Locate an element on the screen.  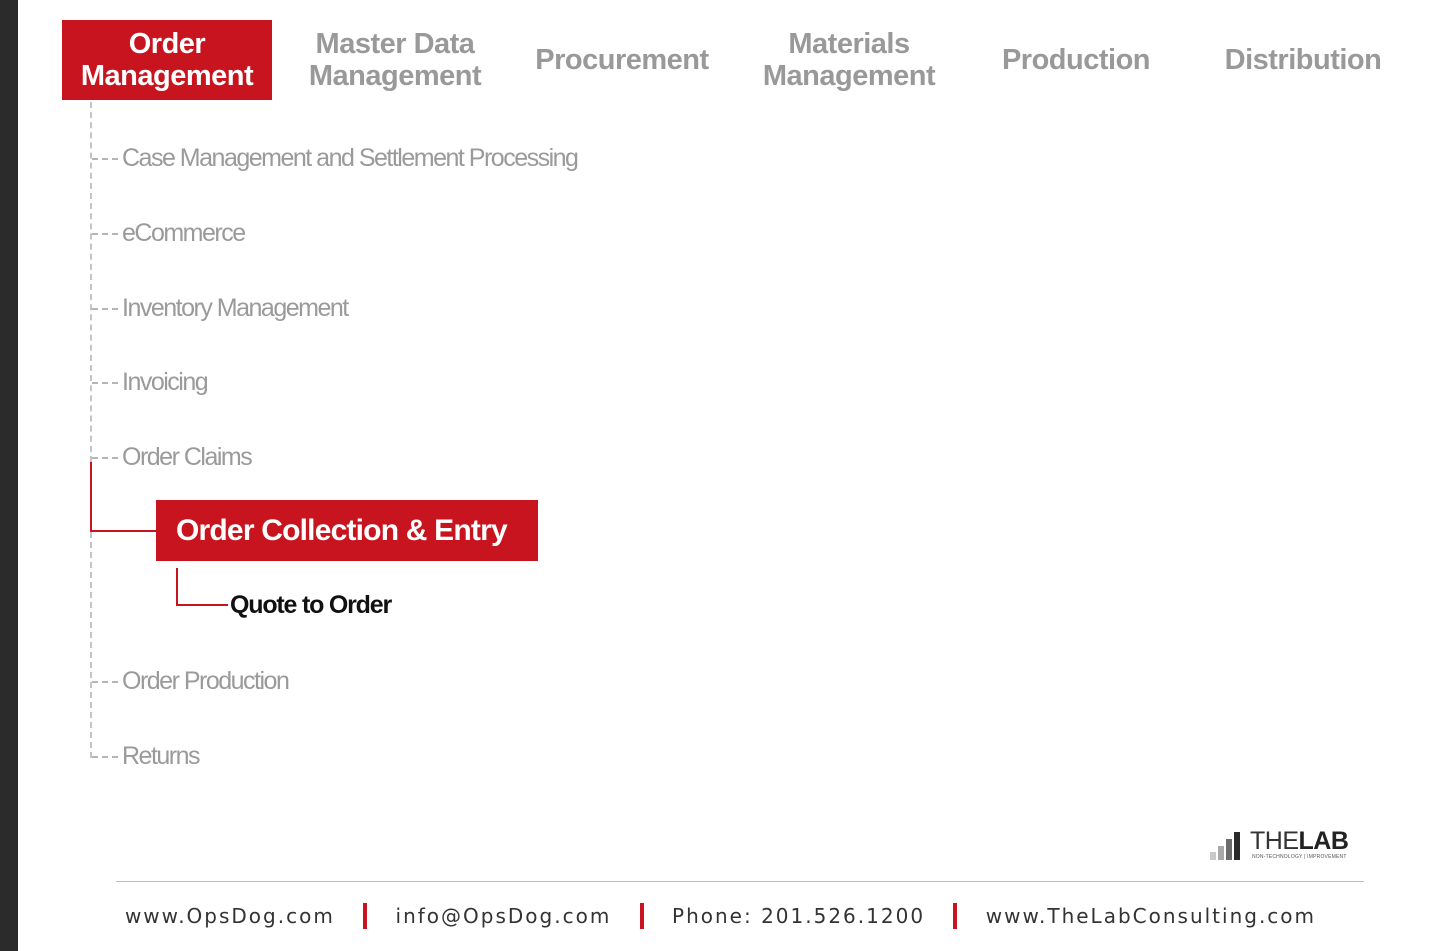
footer-phone: Phone: 201.526.1200 is located at coordinates (799, 916).